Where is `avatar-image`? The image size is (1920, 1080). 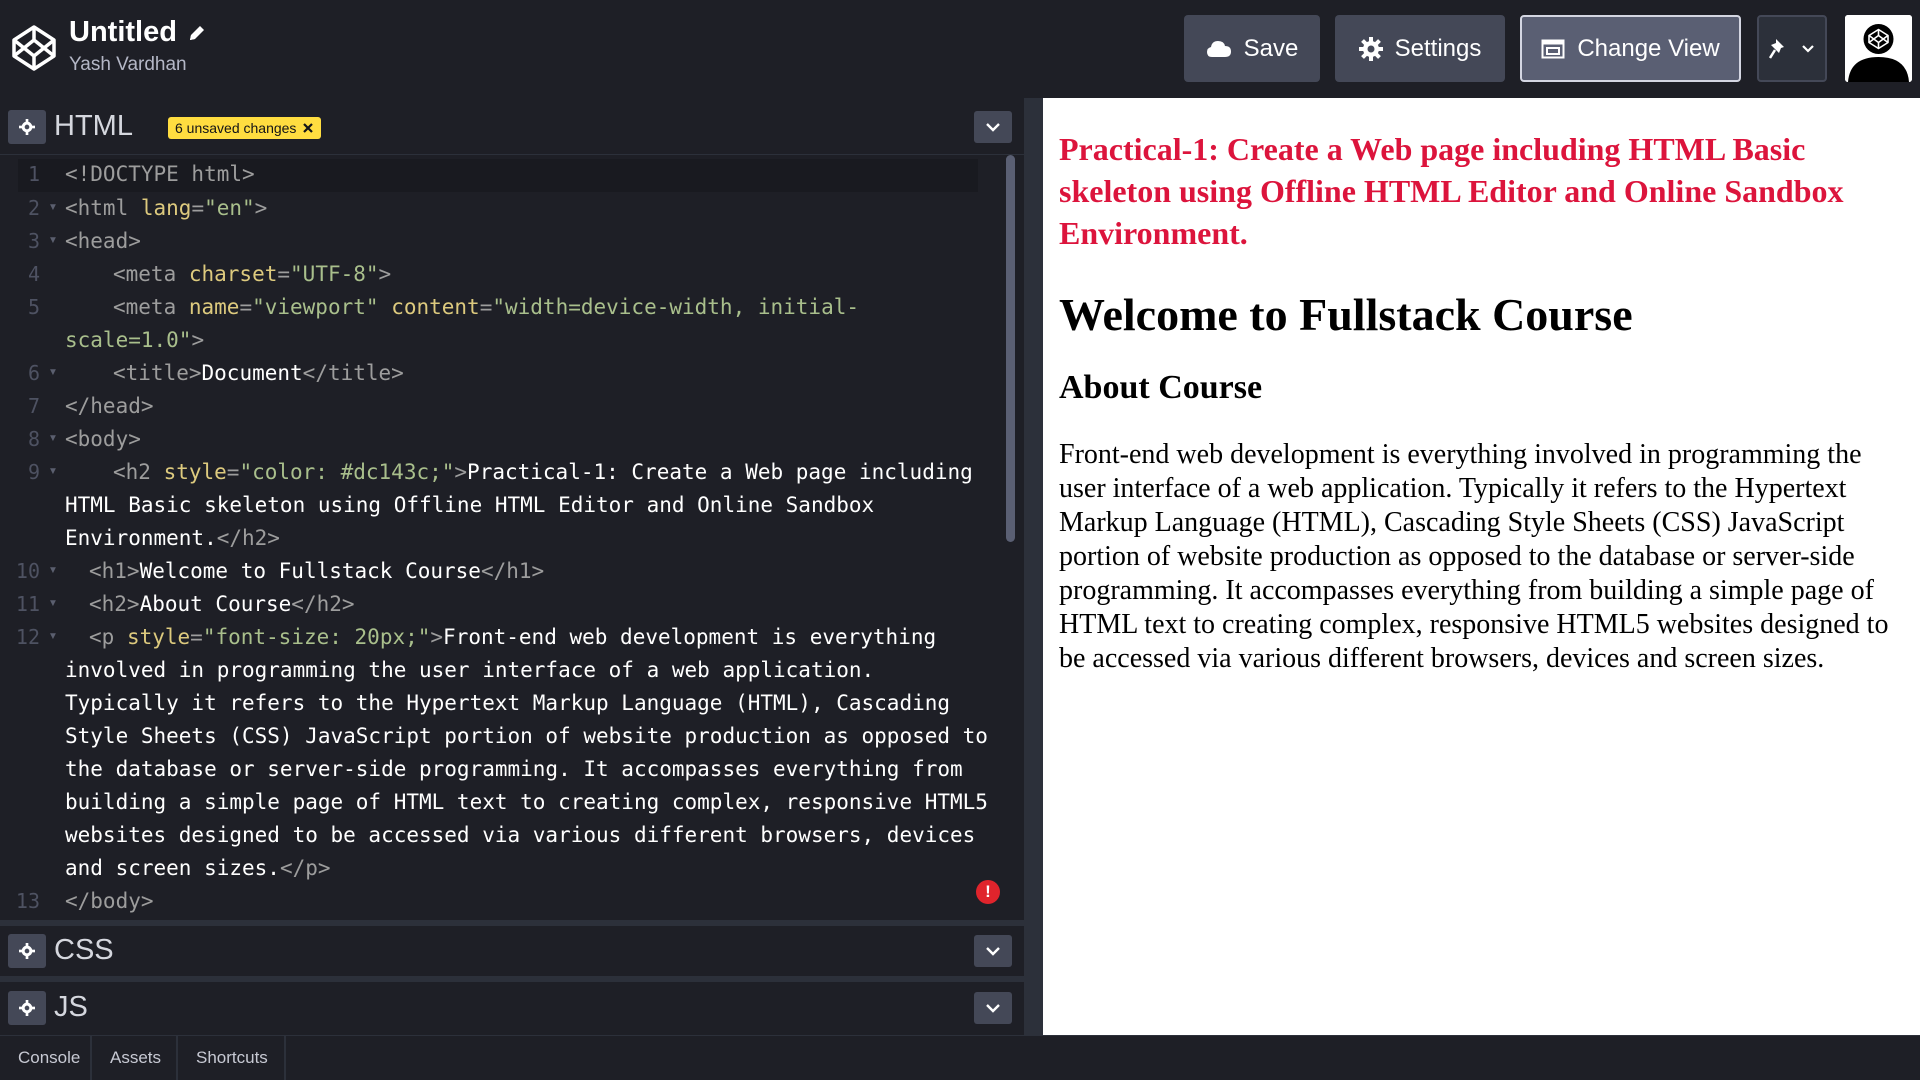 avatar-image is located at coordinates (1878, 48).